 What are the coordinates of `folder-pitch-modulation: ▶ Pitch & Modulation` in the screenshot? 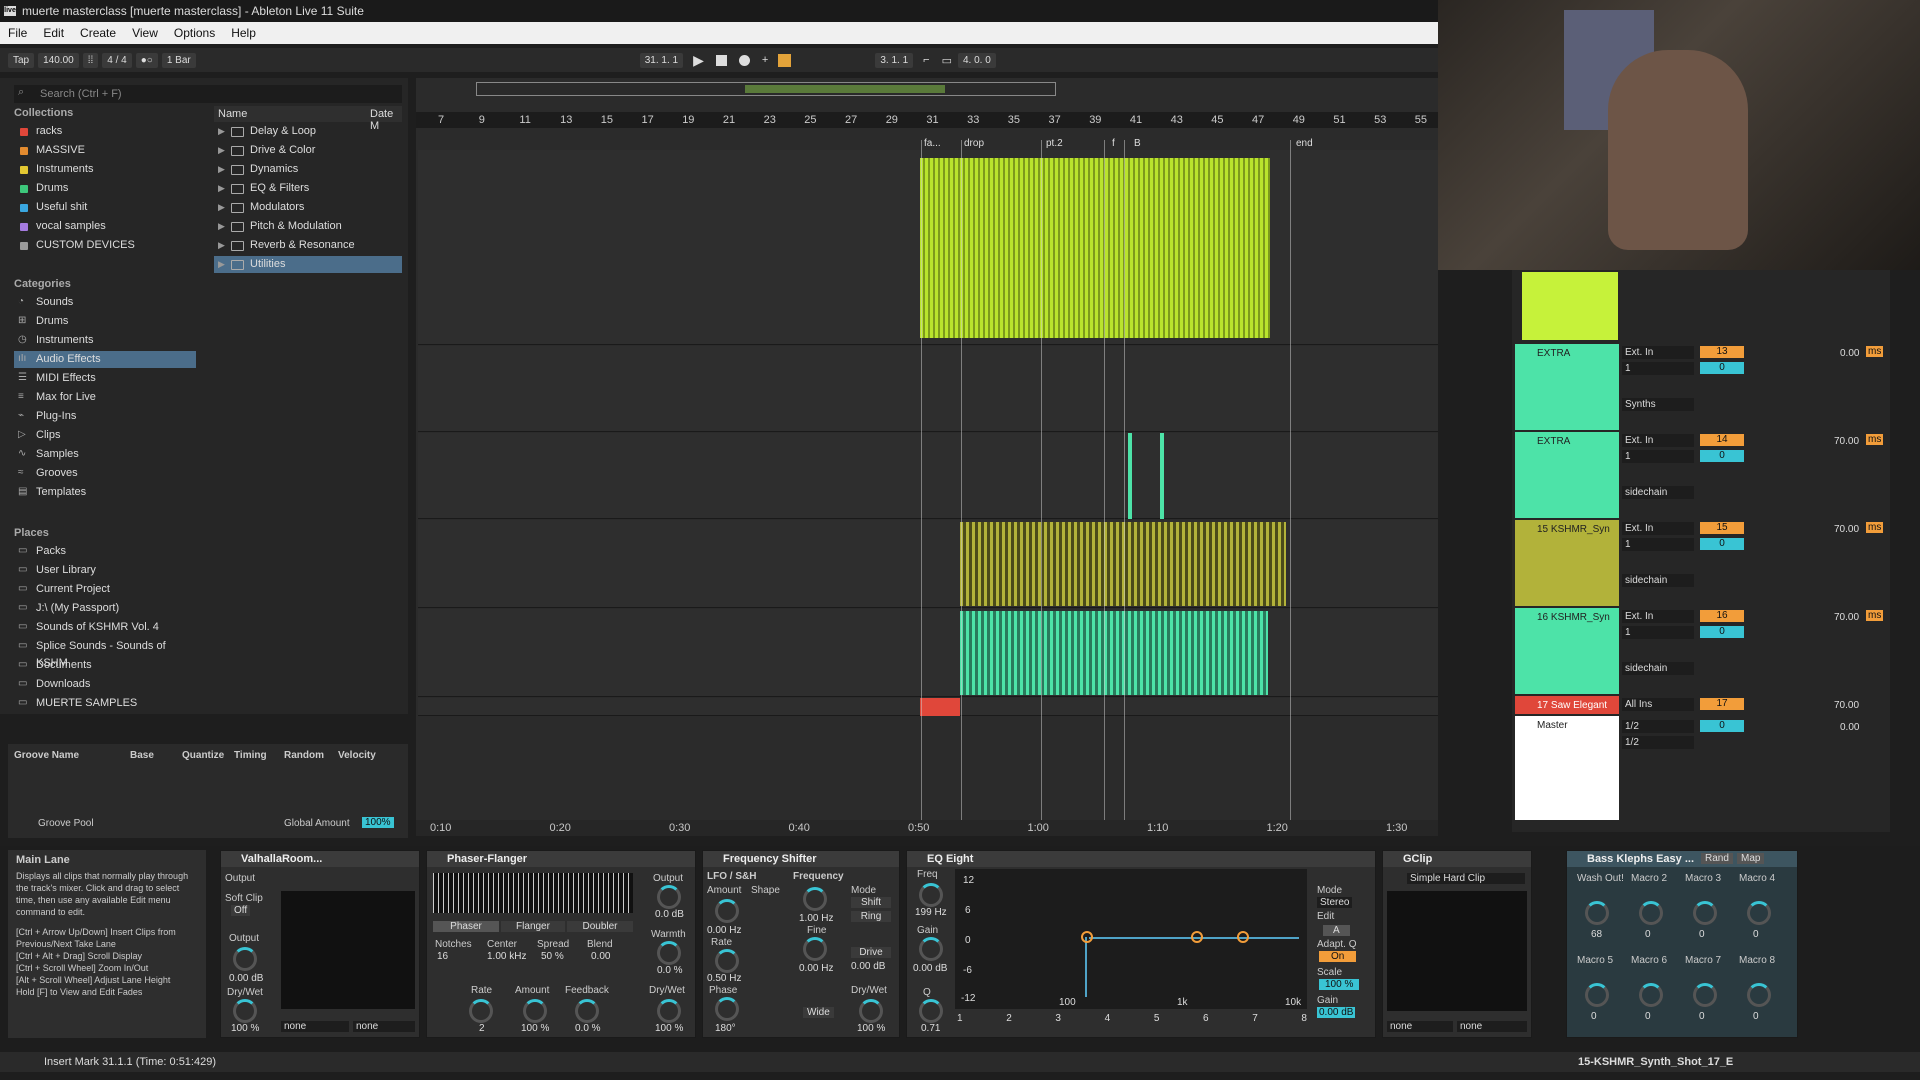 It's located at (308, 226).